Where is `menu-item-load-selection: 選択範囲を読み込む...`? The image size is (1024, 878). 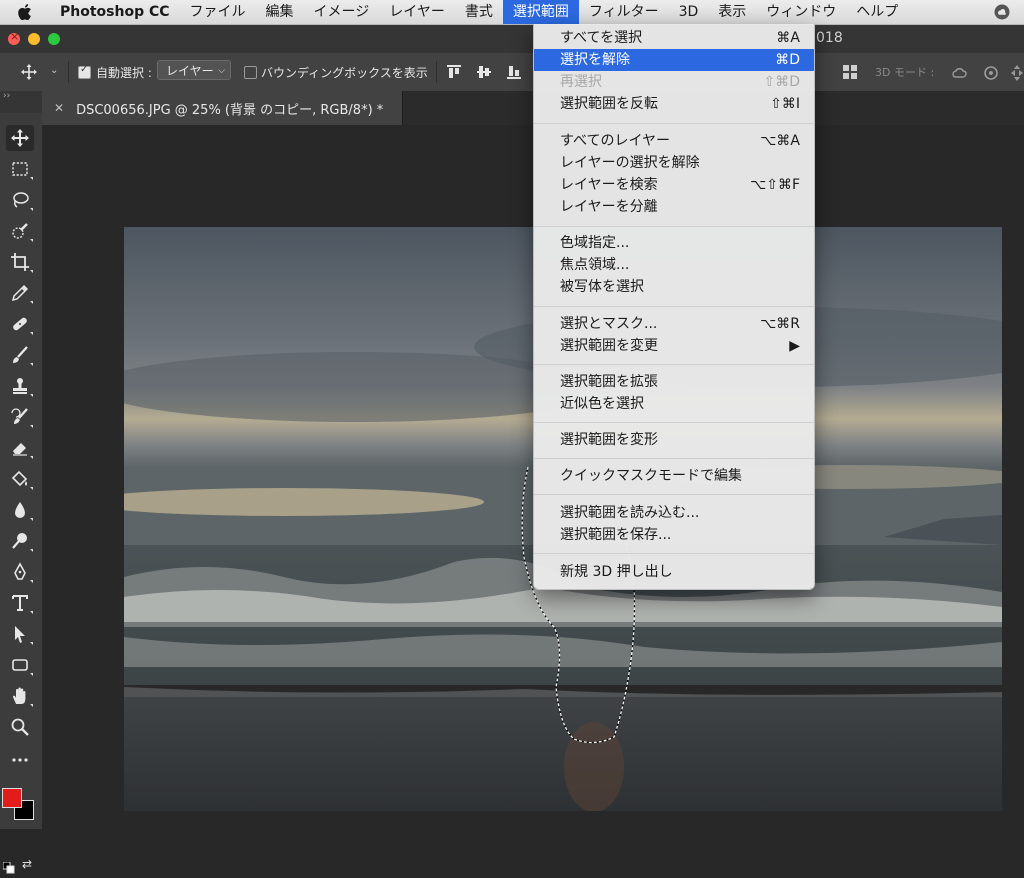
menu-item-load-selection: 選択範囲を読み込む... is located at coordinates (674, 513).